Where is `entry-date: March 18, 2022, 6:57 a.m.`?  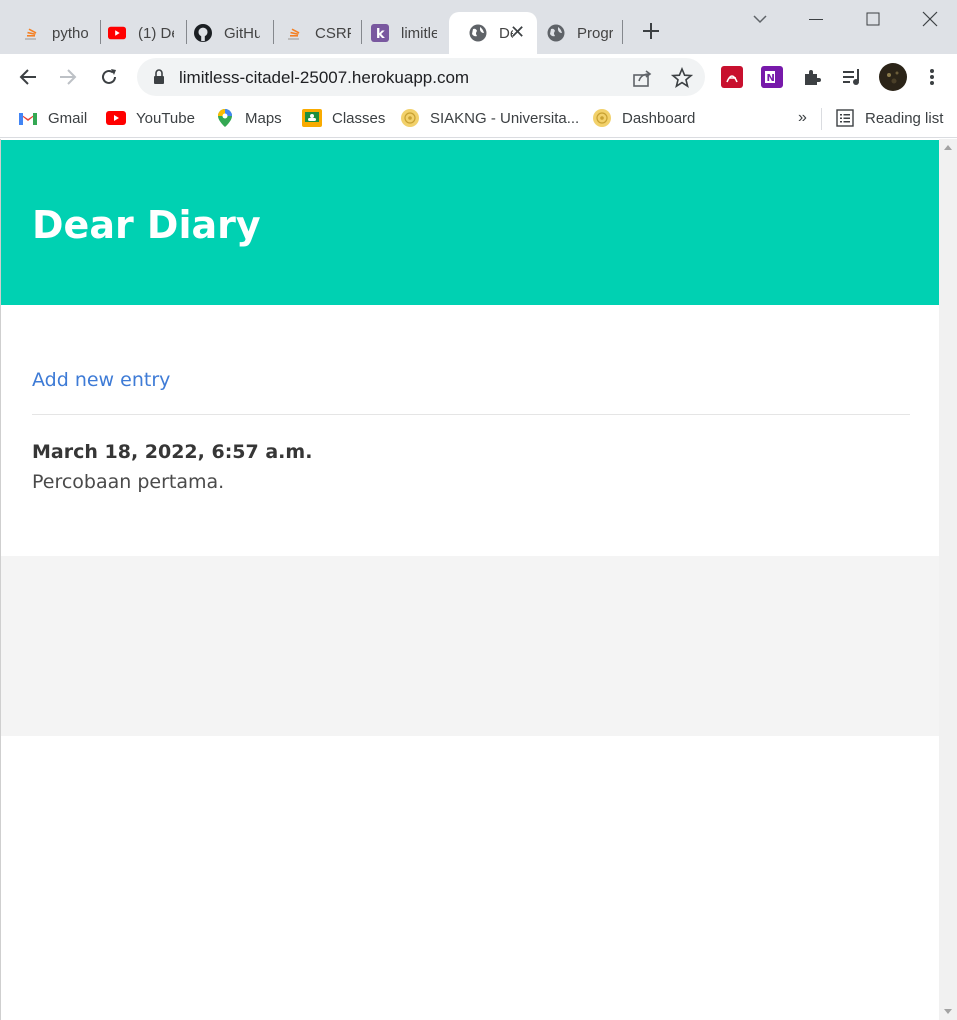
entry-date: March 18, 2022, 6:57 a.m. is located at coordinates (172, 452).